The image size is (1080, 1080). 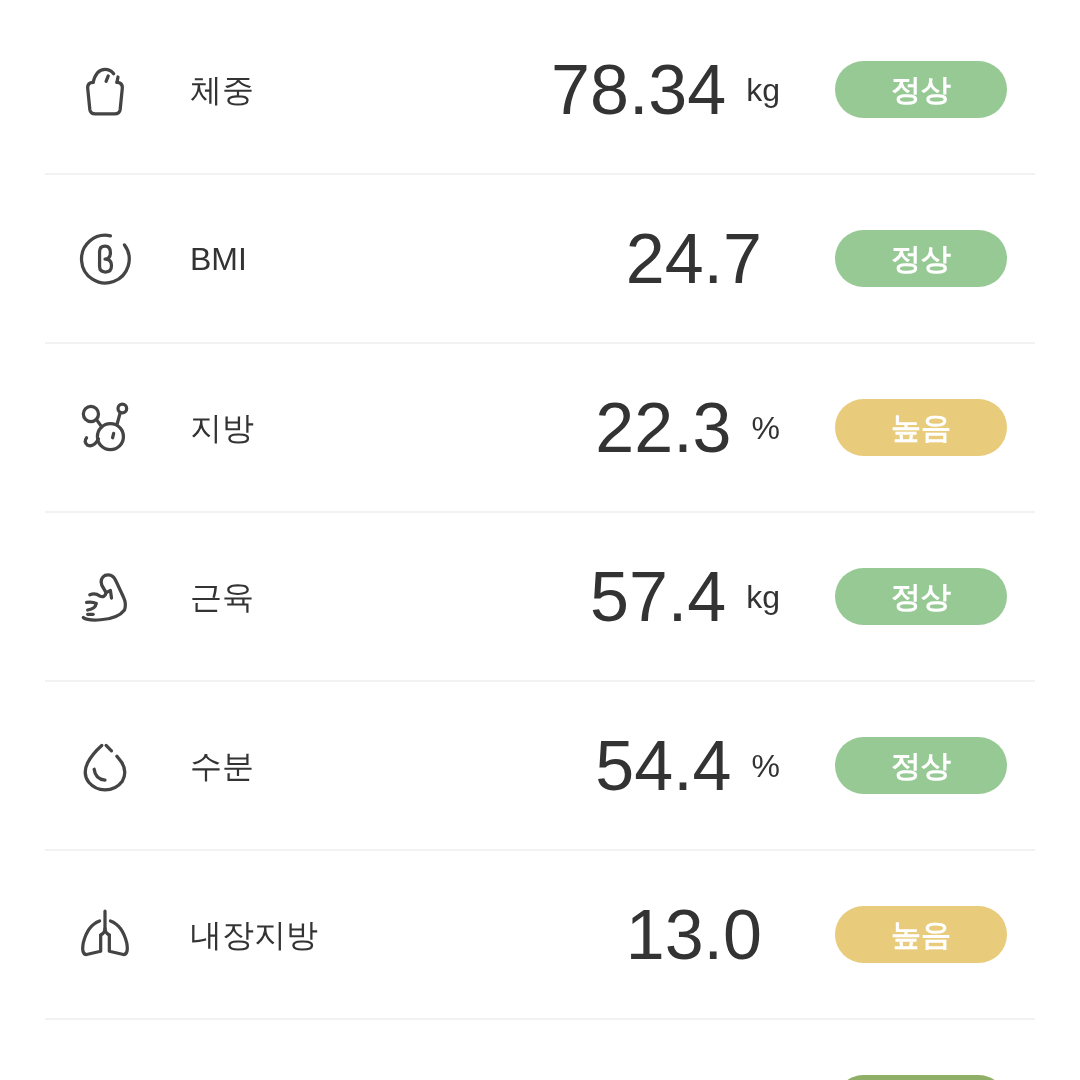 What do you see at coordinates (693, 934) in the screenshot?
I see `metric-value: 13.0` at bounding box center [693, 934].